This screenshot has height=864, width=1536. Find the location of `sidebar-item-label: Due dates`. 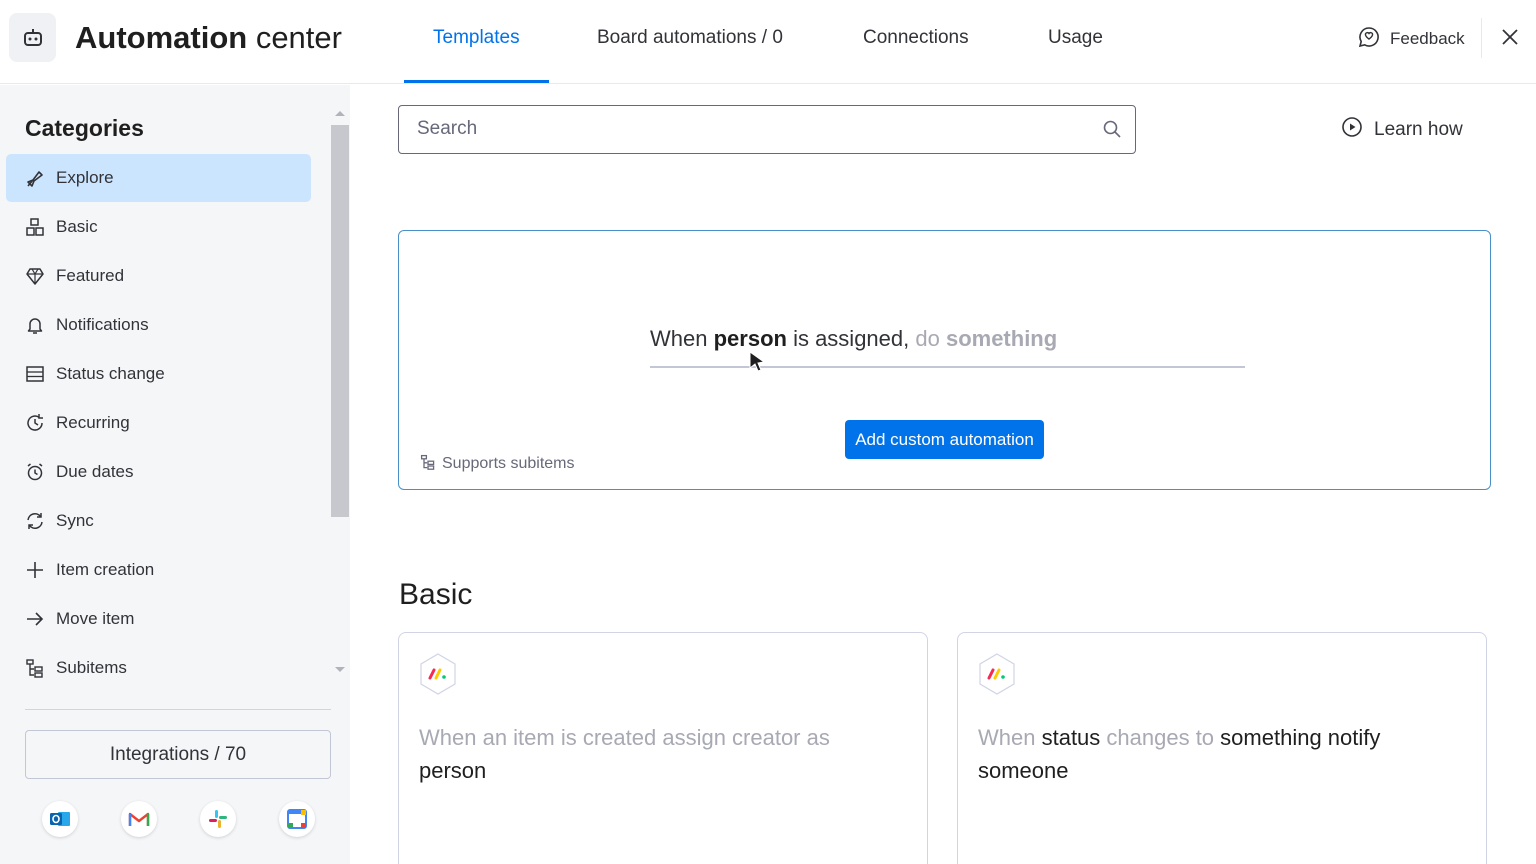

sidebar-item-label: Due dates is located at coordinates (95, 471).